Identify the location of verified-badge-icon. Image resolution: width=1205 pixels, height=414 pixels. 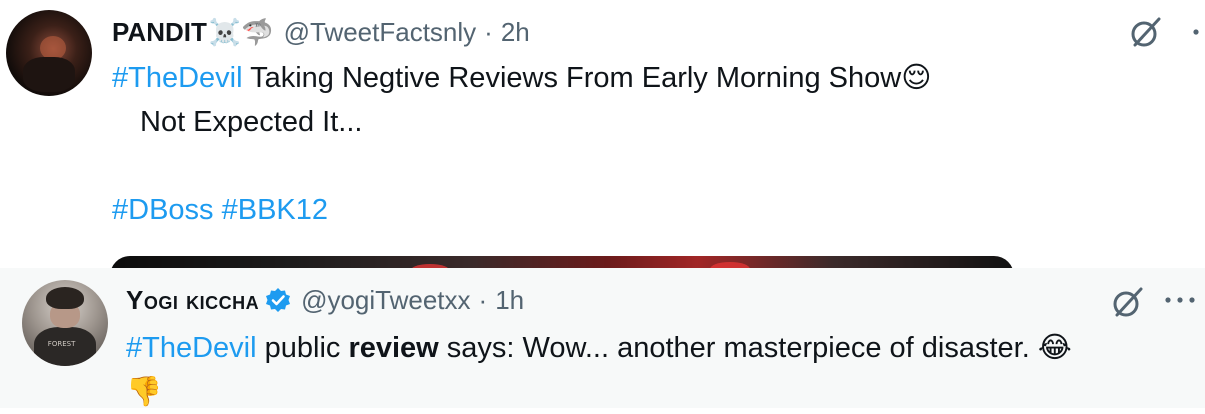
(278, 300).